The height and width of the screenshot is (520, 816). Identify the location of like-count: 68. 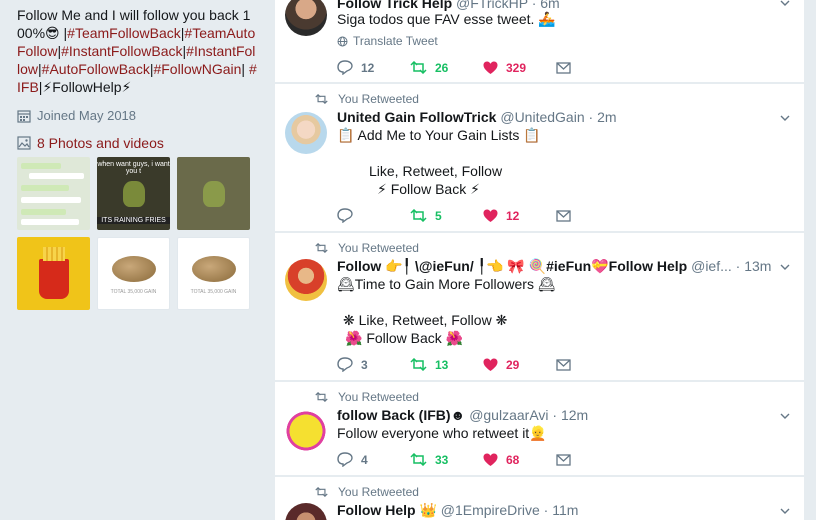
(513, 459).